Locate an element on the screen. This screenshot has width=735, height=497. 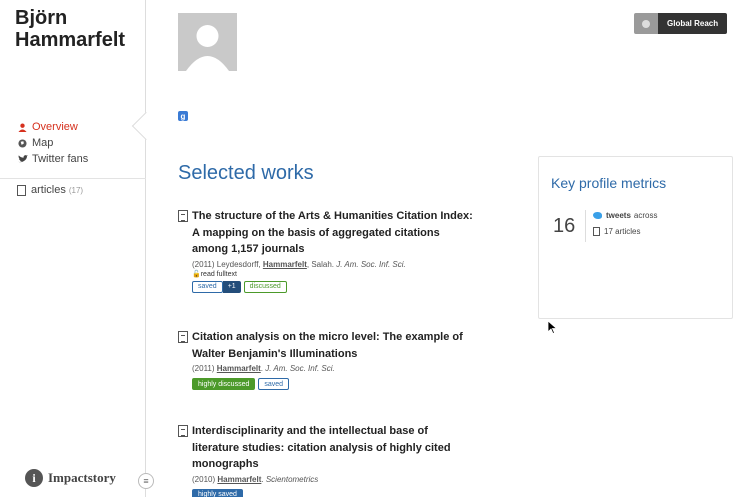
sidebar-item-overview: Overview is located at coordinates (52, 127).